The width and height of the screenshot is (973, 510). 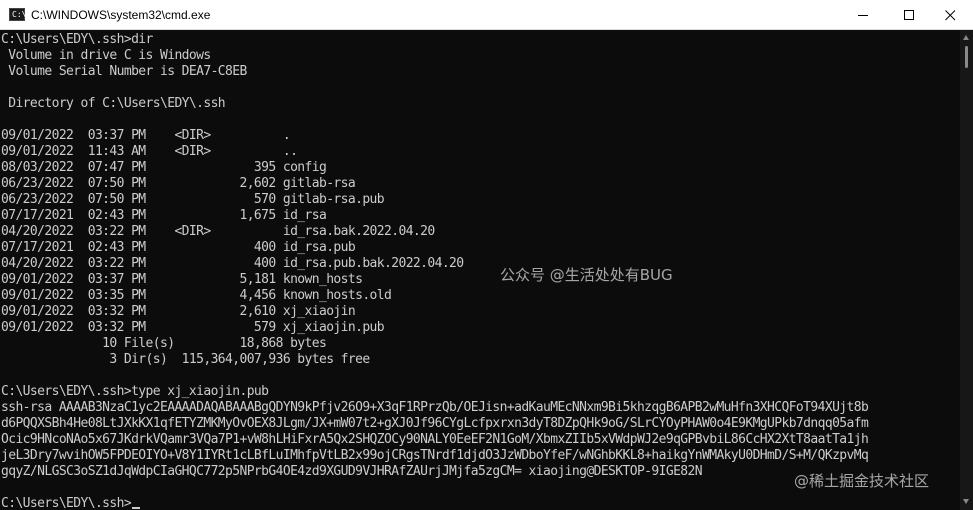 I want to click on title-bar: C:\ C:\WINDOWS\system32\cmd.exe, so click(x=486, y=15).